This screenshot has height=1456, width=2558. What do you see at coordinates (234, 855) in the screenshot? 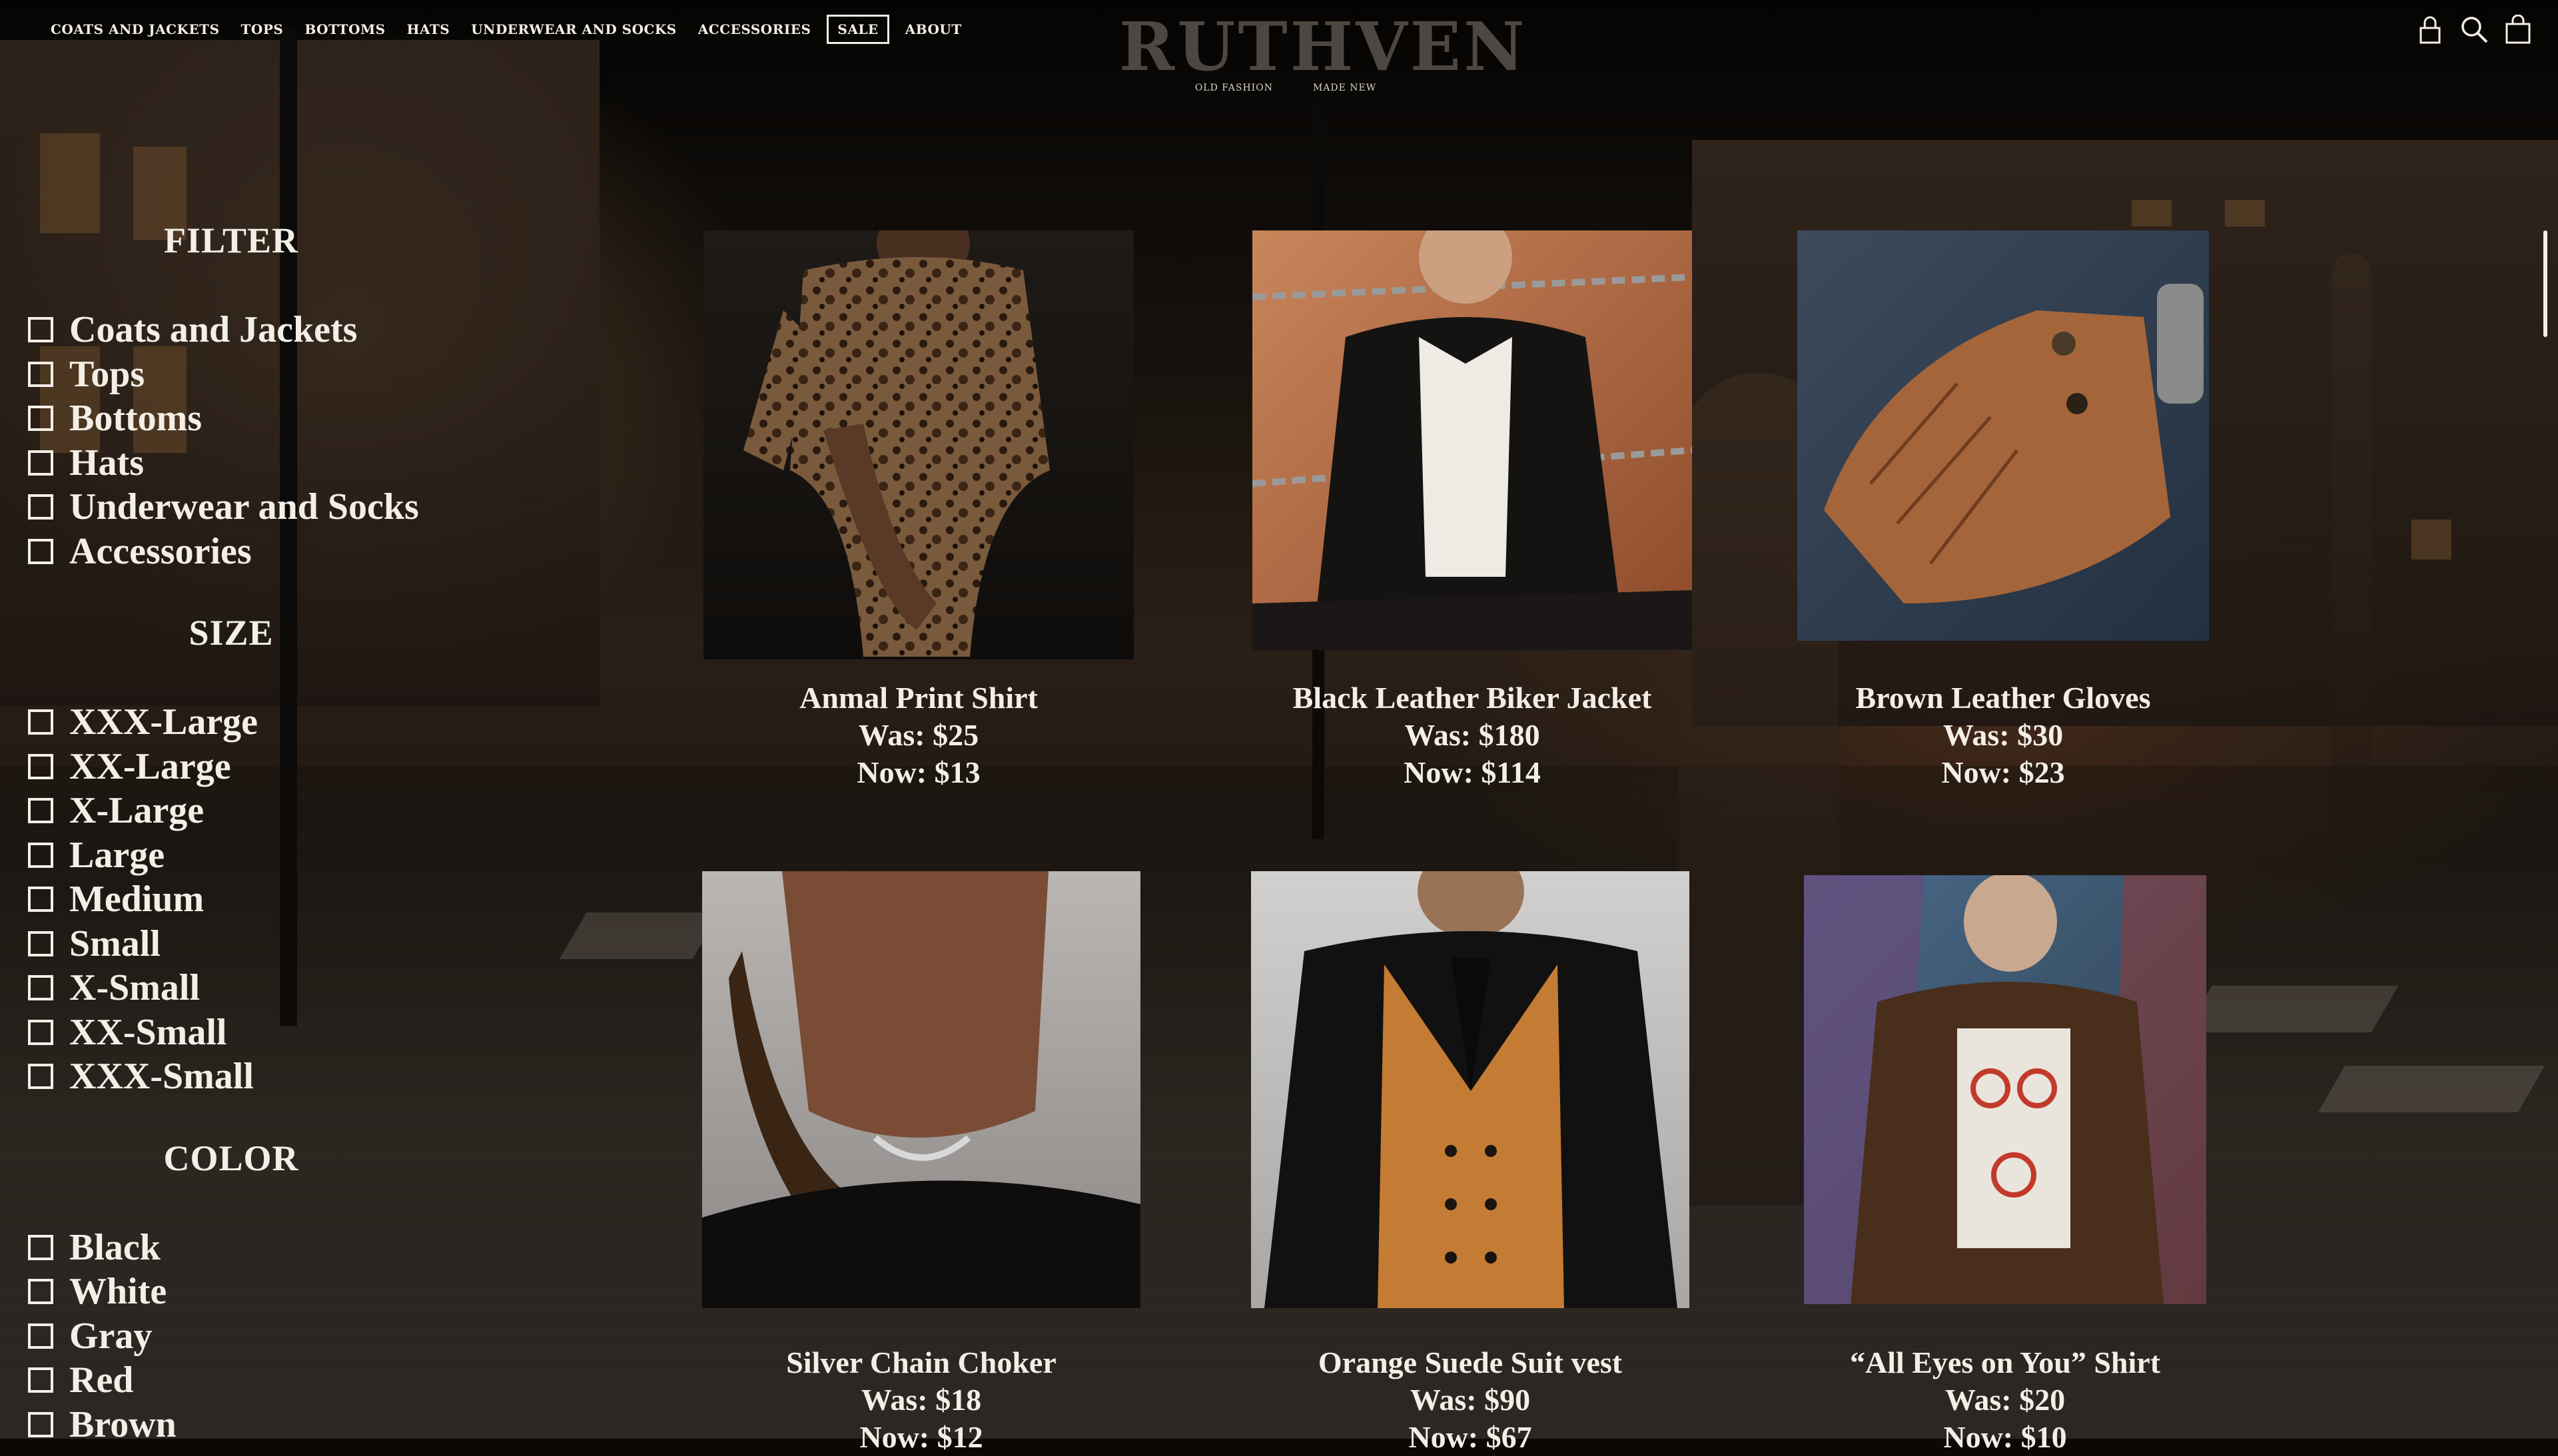
I see `size-option-large: Large` at bounding box center [234, 855].